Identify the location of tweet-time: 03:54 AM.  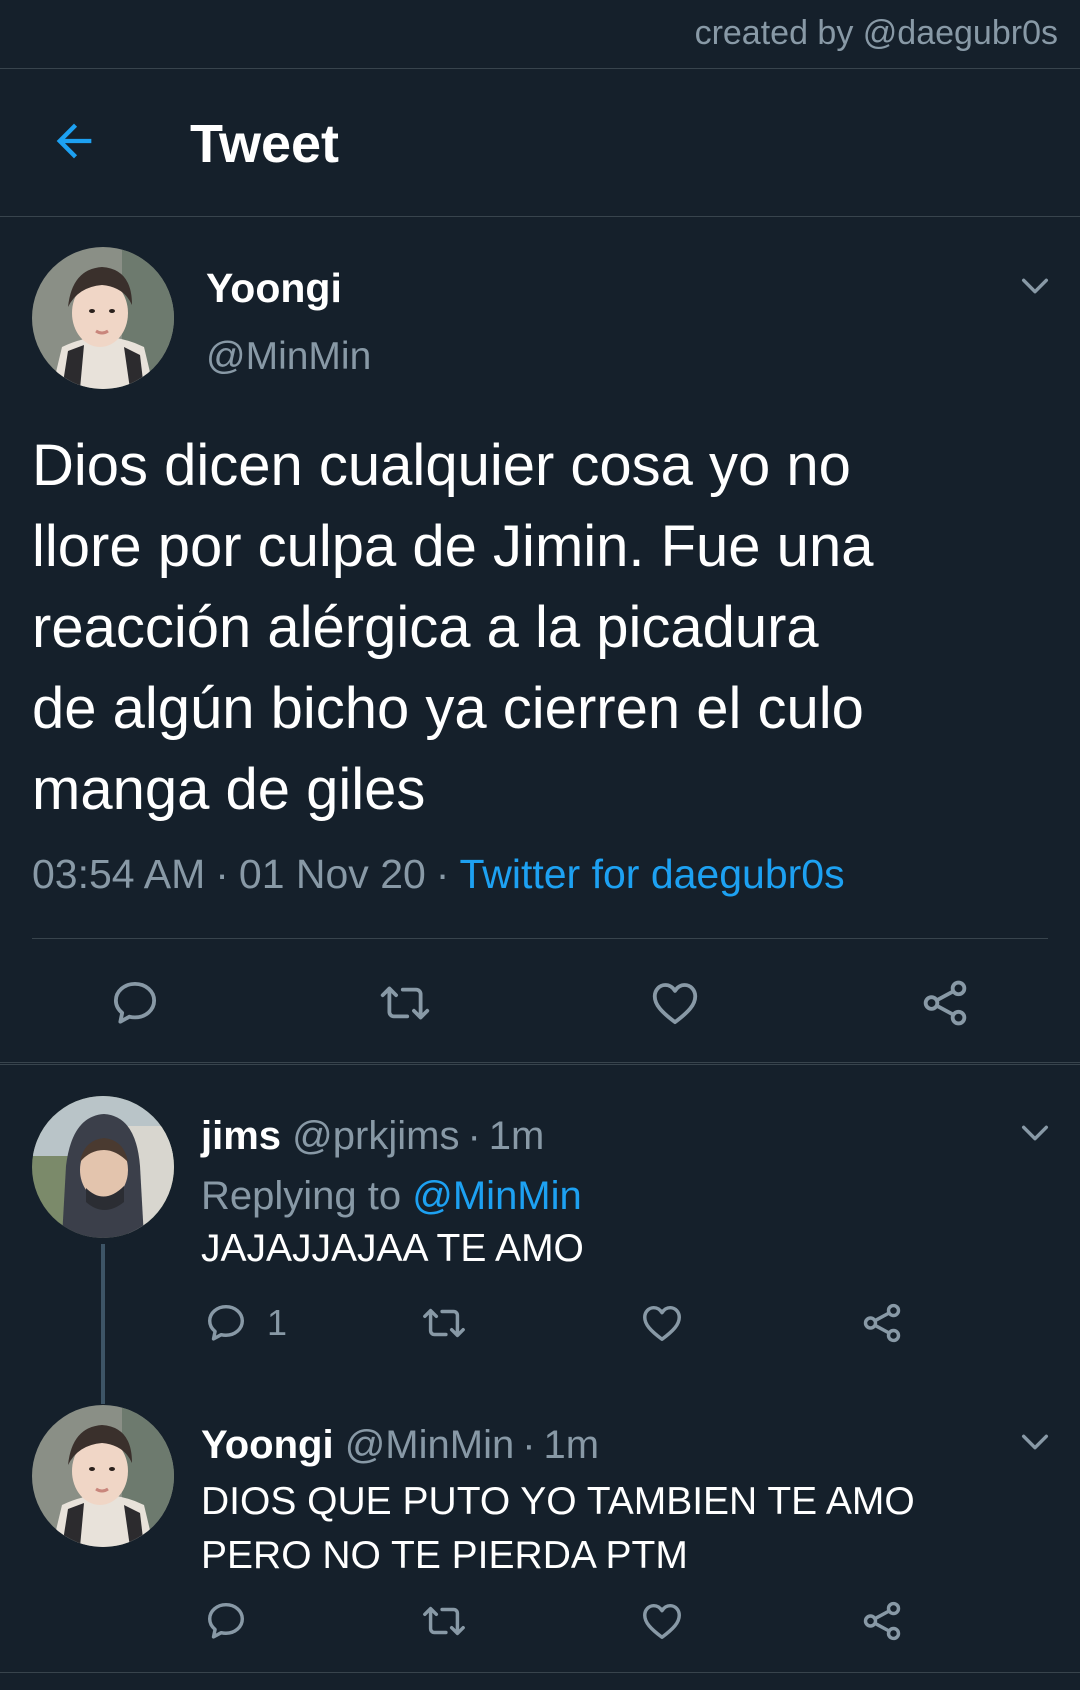
(119, 874).